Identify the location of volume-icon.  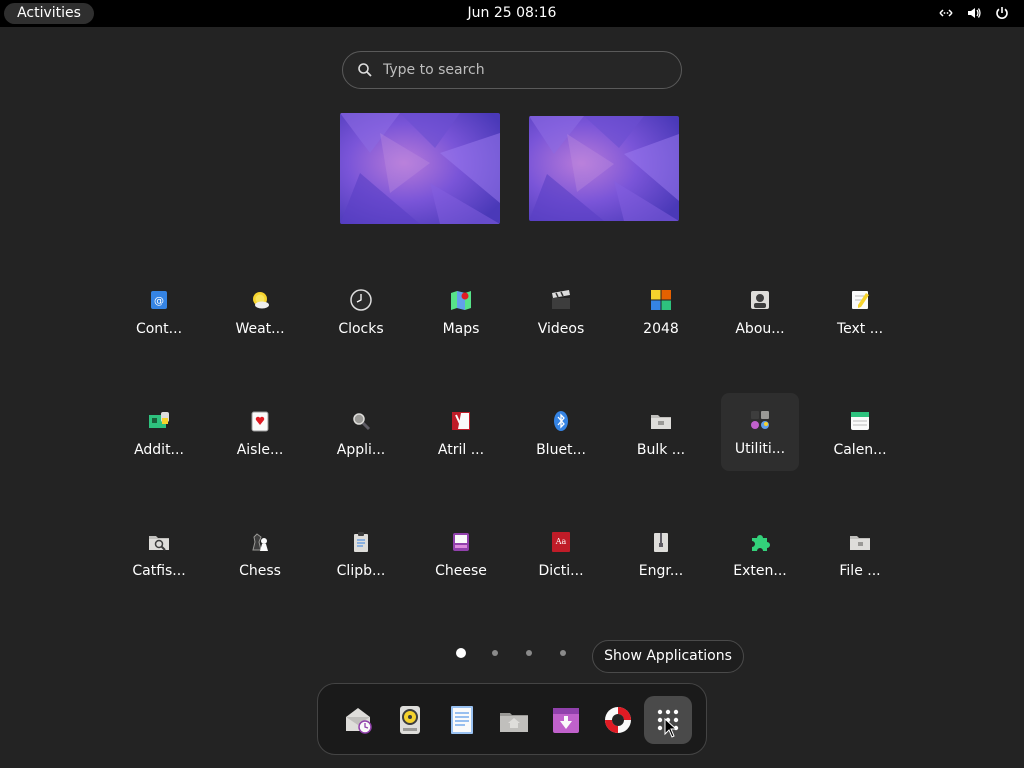
(974, 13).